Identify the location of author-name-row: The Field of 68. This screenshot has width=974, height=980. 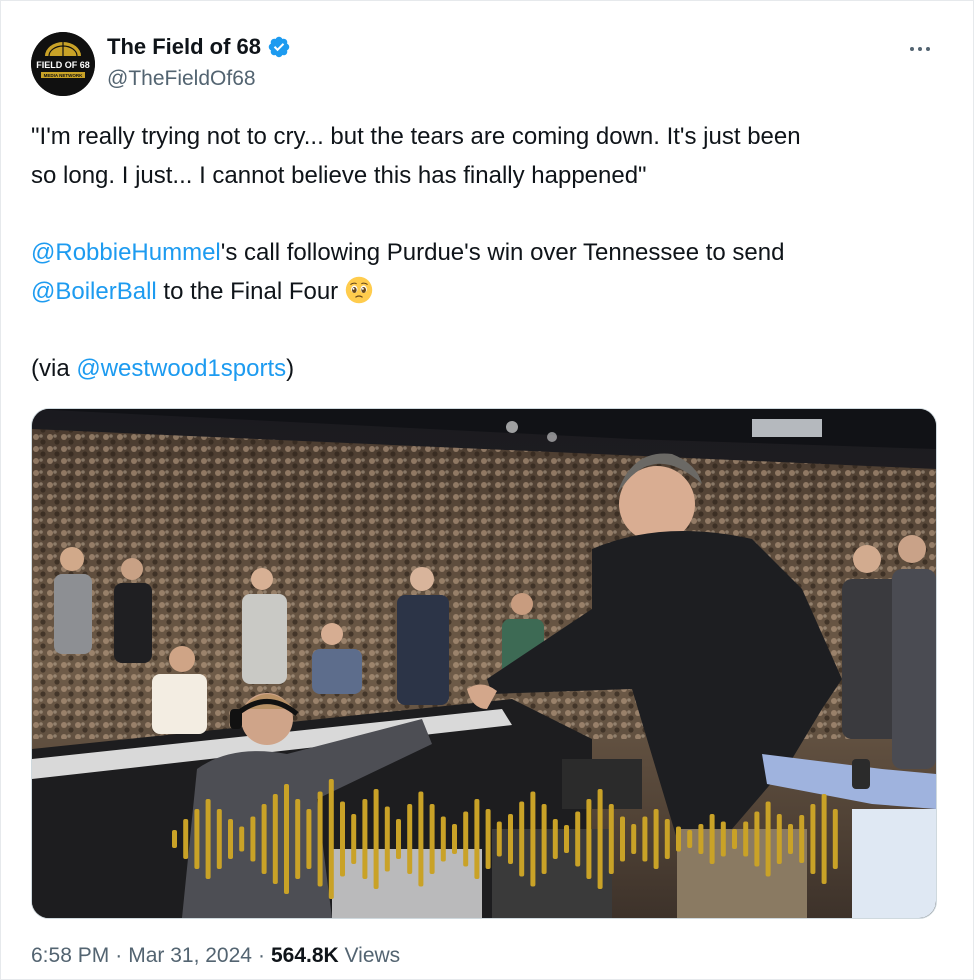
(199, 47).